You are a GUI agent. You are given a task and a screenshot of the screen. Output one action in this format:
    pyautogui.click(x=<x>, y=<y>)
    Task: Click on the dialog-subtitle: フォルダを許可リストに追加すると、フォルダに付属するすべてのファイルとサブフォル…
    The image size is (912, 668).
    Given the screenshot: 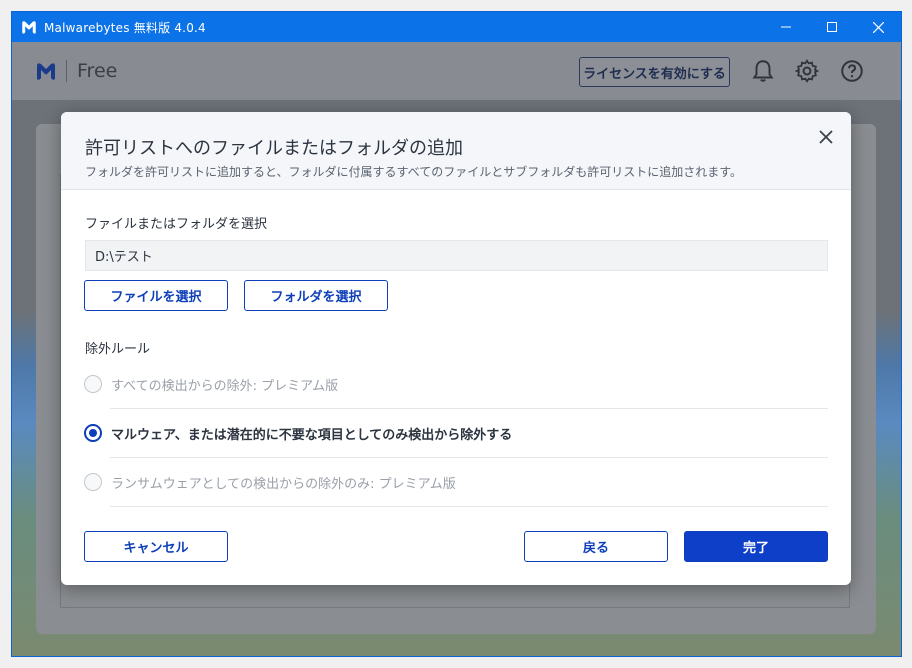 What is the action you would take?
    pyautogui.click(x=414, y=172)
    